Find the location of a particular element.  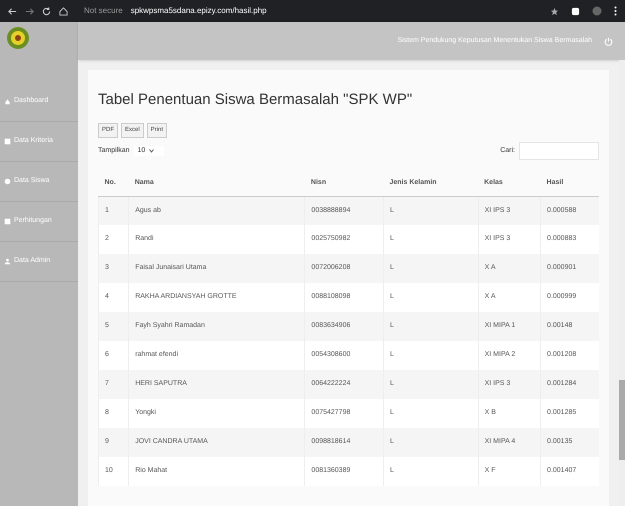

profile-icon is located at coordinates (597, 11).